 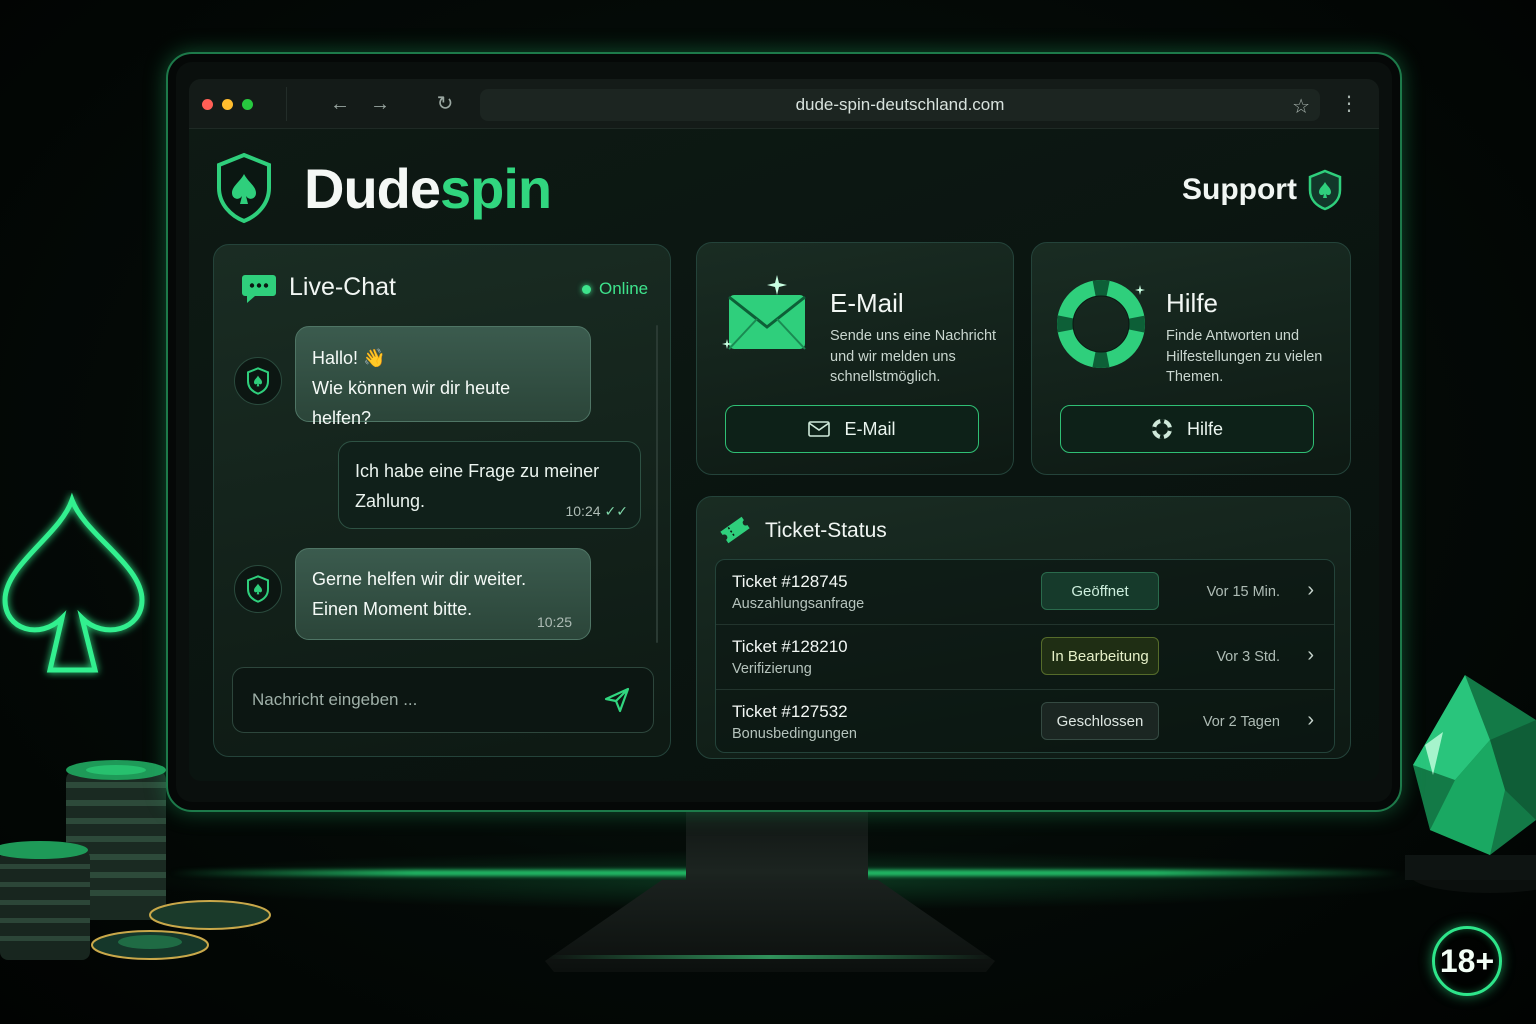 What do you see at coordinates (411, 403) in the screenshot?
I see `message-line: Wie können wir dir heute helfen?` at bounding box center [411, 403].